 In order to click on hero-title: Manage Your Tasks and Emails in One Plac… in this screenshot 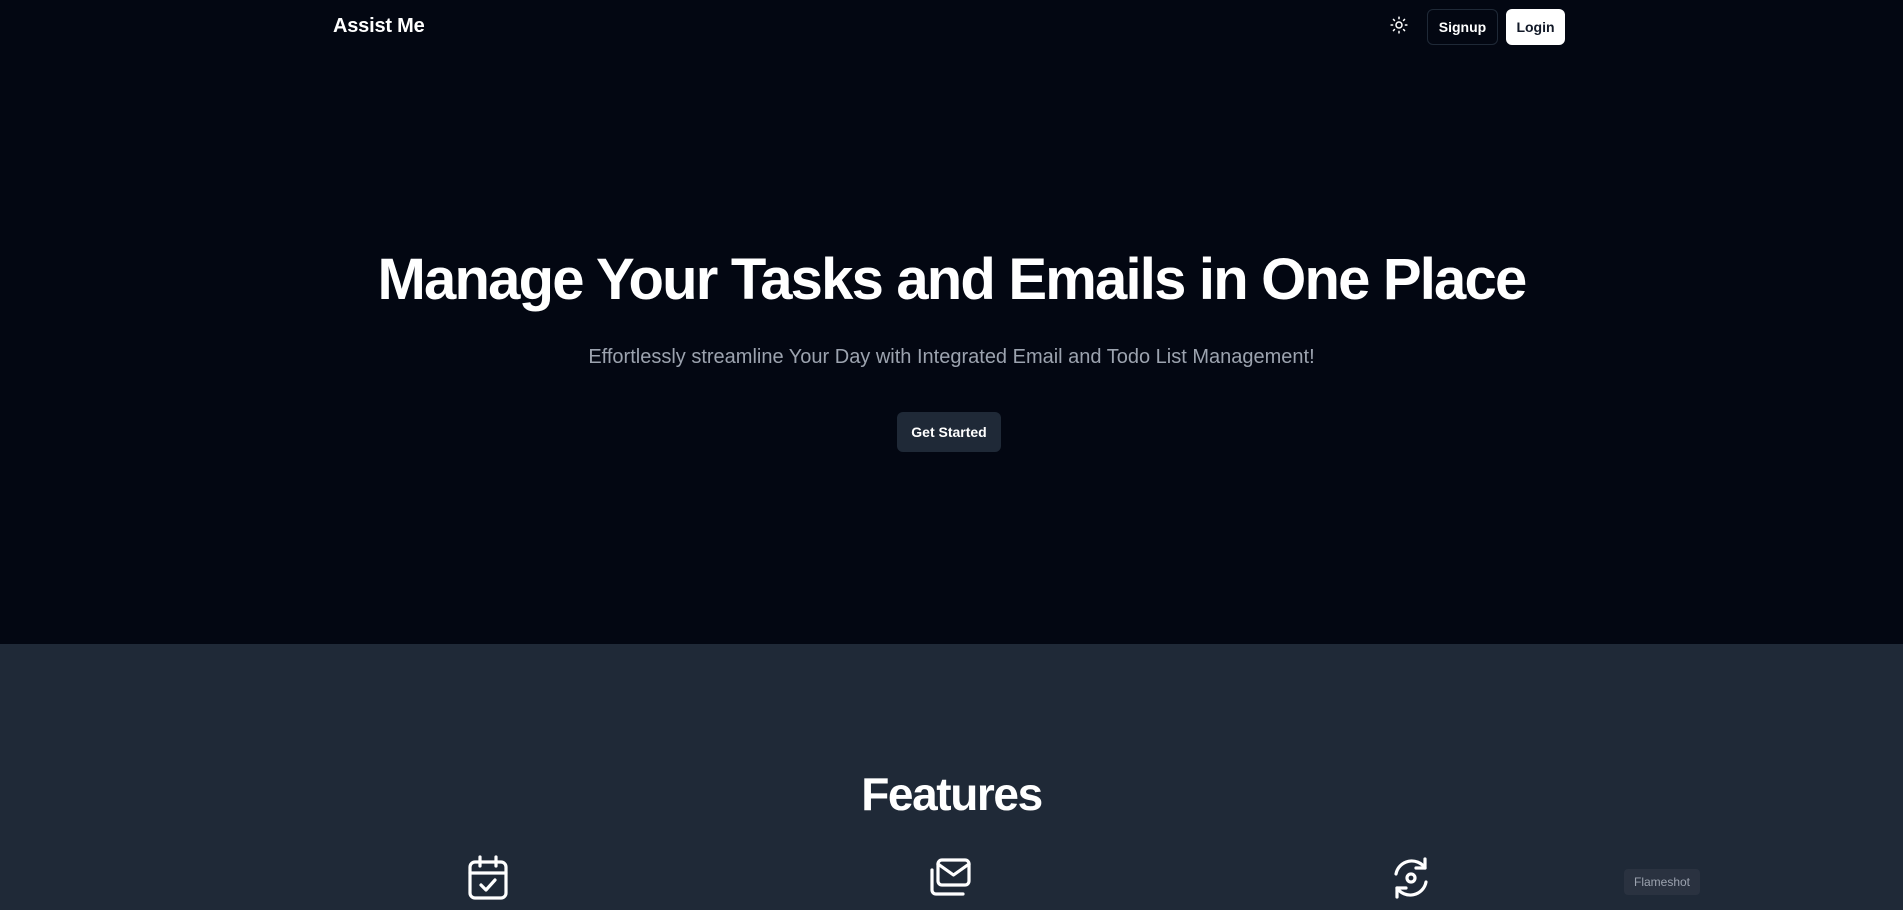, I will do `click(952, 279)`.